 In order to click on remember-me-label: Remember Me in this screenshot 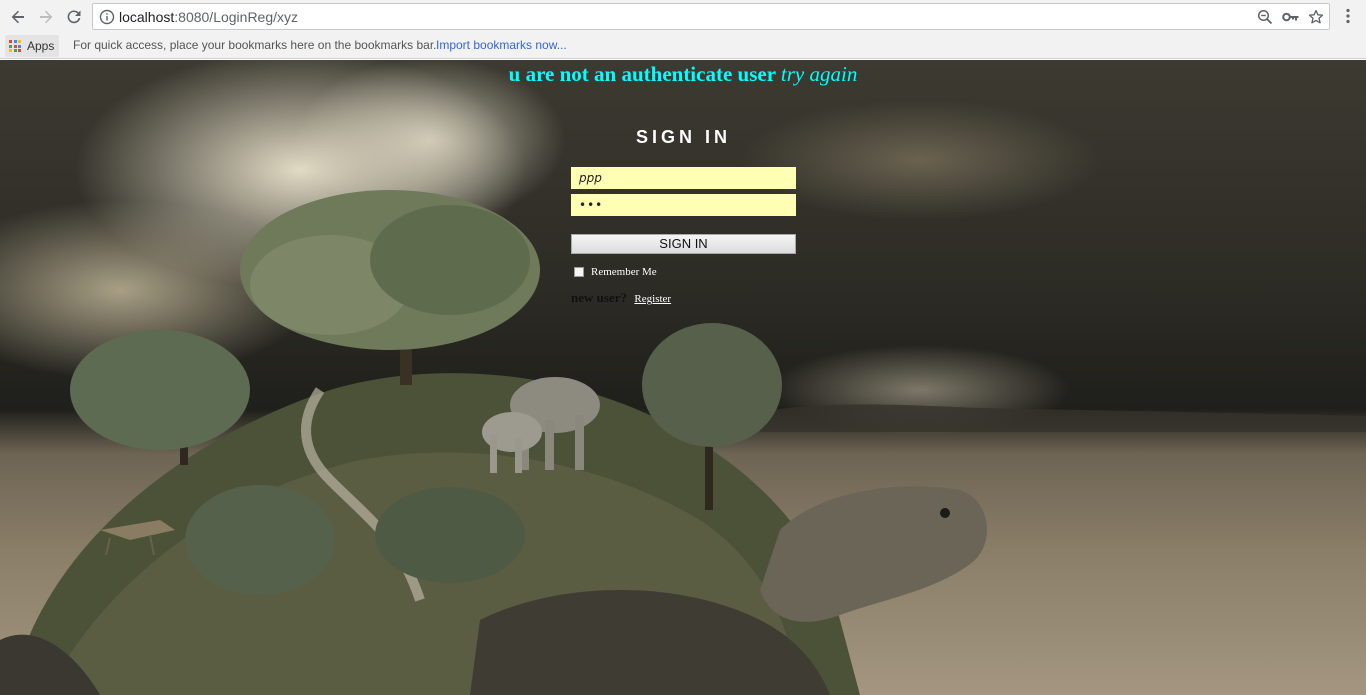, I will do `click(624, 272)`.